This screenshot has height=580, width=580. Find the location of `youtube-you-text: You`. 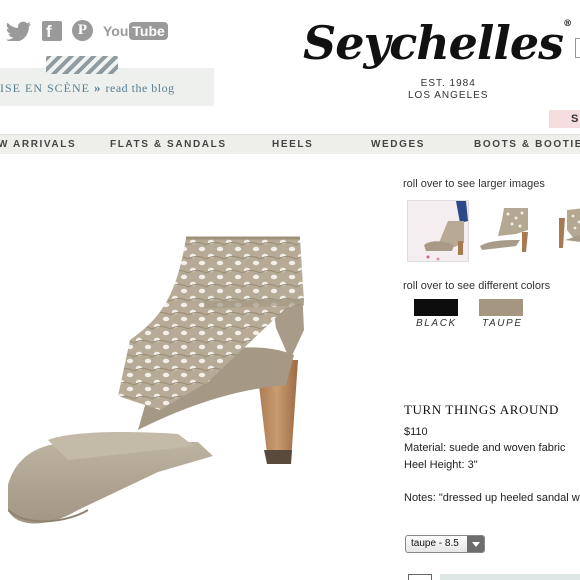

youtube-you-text: You is located at coordinates (116, 30).